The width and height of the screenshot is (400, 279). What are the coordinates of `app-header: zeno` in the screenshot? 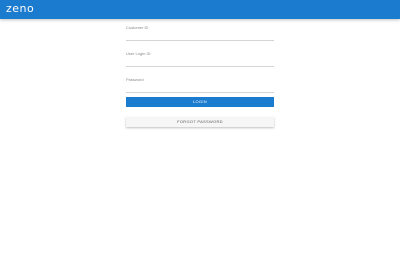 It's located at (200, 9).